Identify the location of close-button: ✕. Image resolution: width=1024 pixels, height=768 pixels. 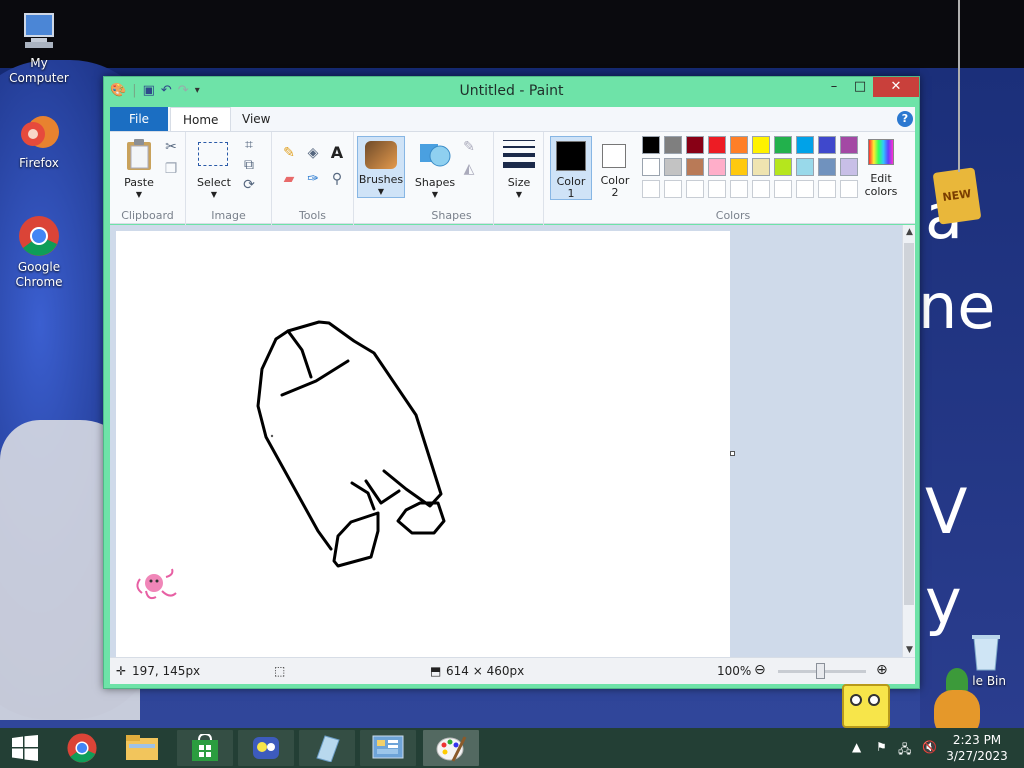
(896, 87).